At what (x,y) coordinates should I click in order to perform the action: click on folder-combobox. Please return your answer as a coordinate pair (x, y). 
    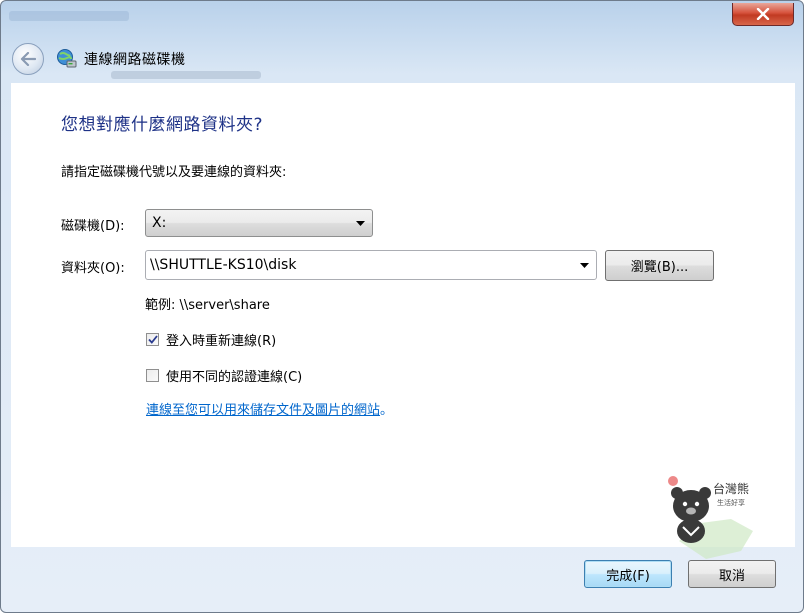
    Looking at the image, I should click on (371, 265).